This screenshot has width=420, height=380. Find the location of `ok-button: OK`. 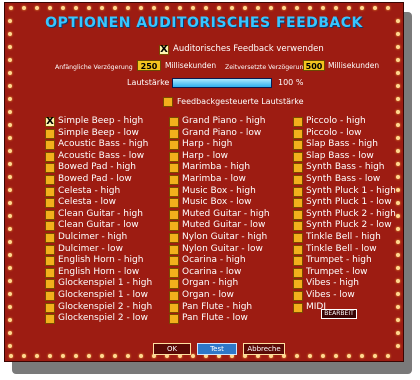

ok-button: OK is located at coordinates (172, 349).